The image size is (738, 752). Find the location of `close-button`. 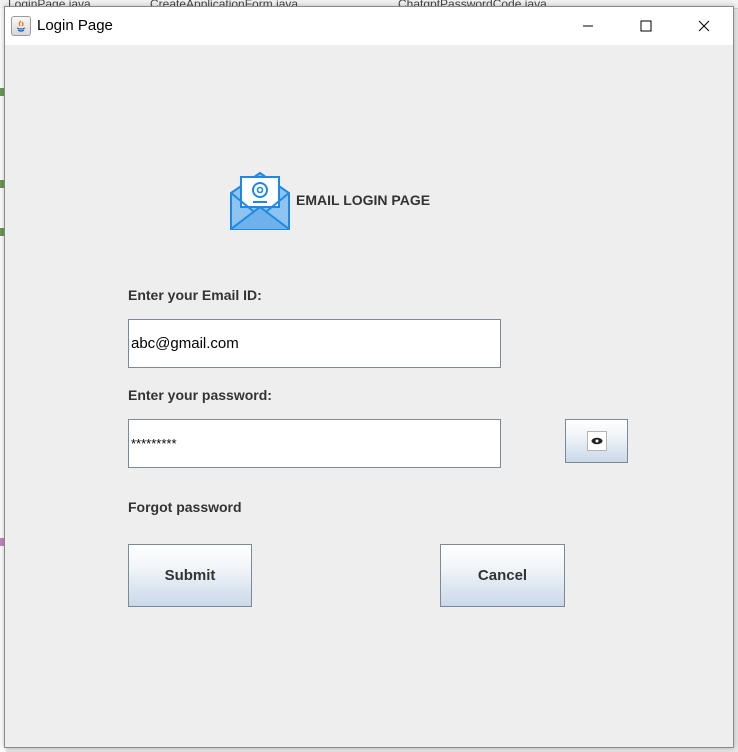

close-button is located at coordinates (704, 26).